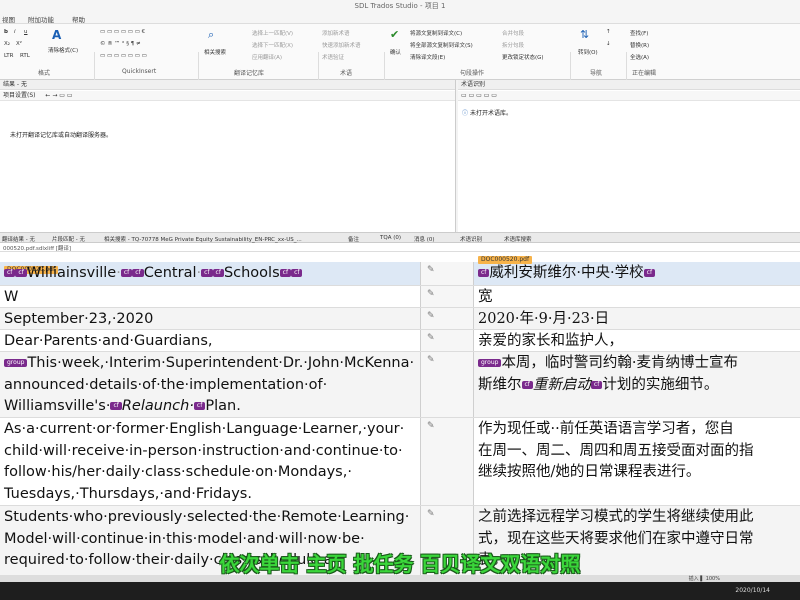 The width and height of the screenshot is (800, 600). What do you see at coordinates (518, 239) in the screenshot?
I see `tab-termbase-search: 术语库搜索` at bounding box center [518, 239].